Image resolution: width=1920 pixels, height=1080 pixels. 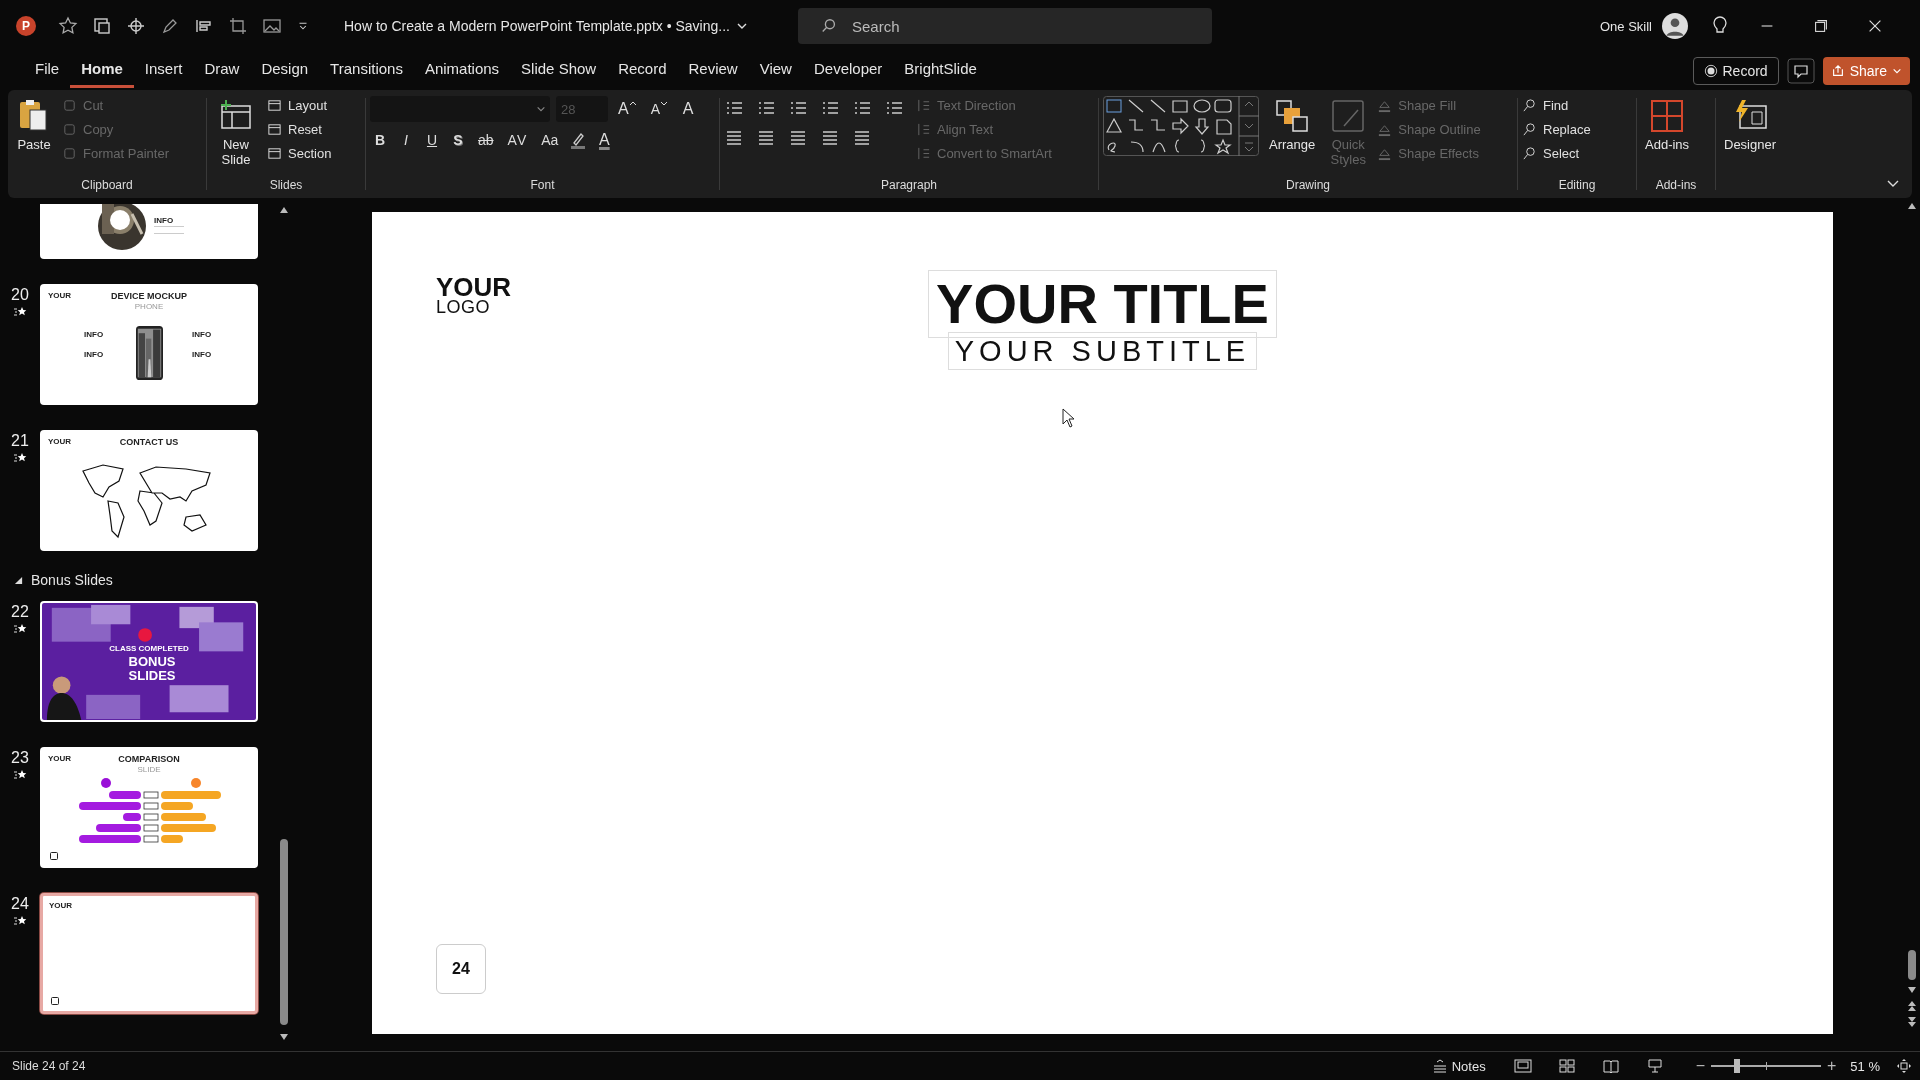 I want to click on group-label: Slides, so click(x=286, y=186).